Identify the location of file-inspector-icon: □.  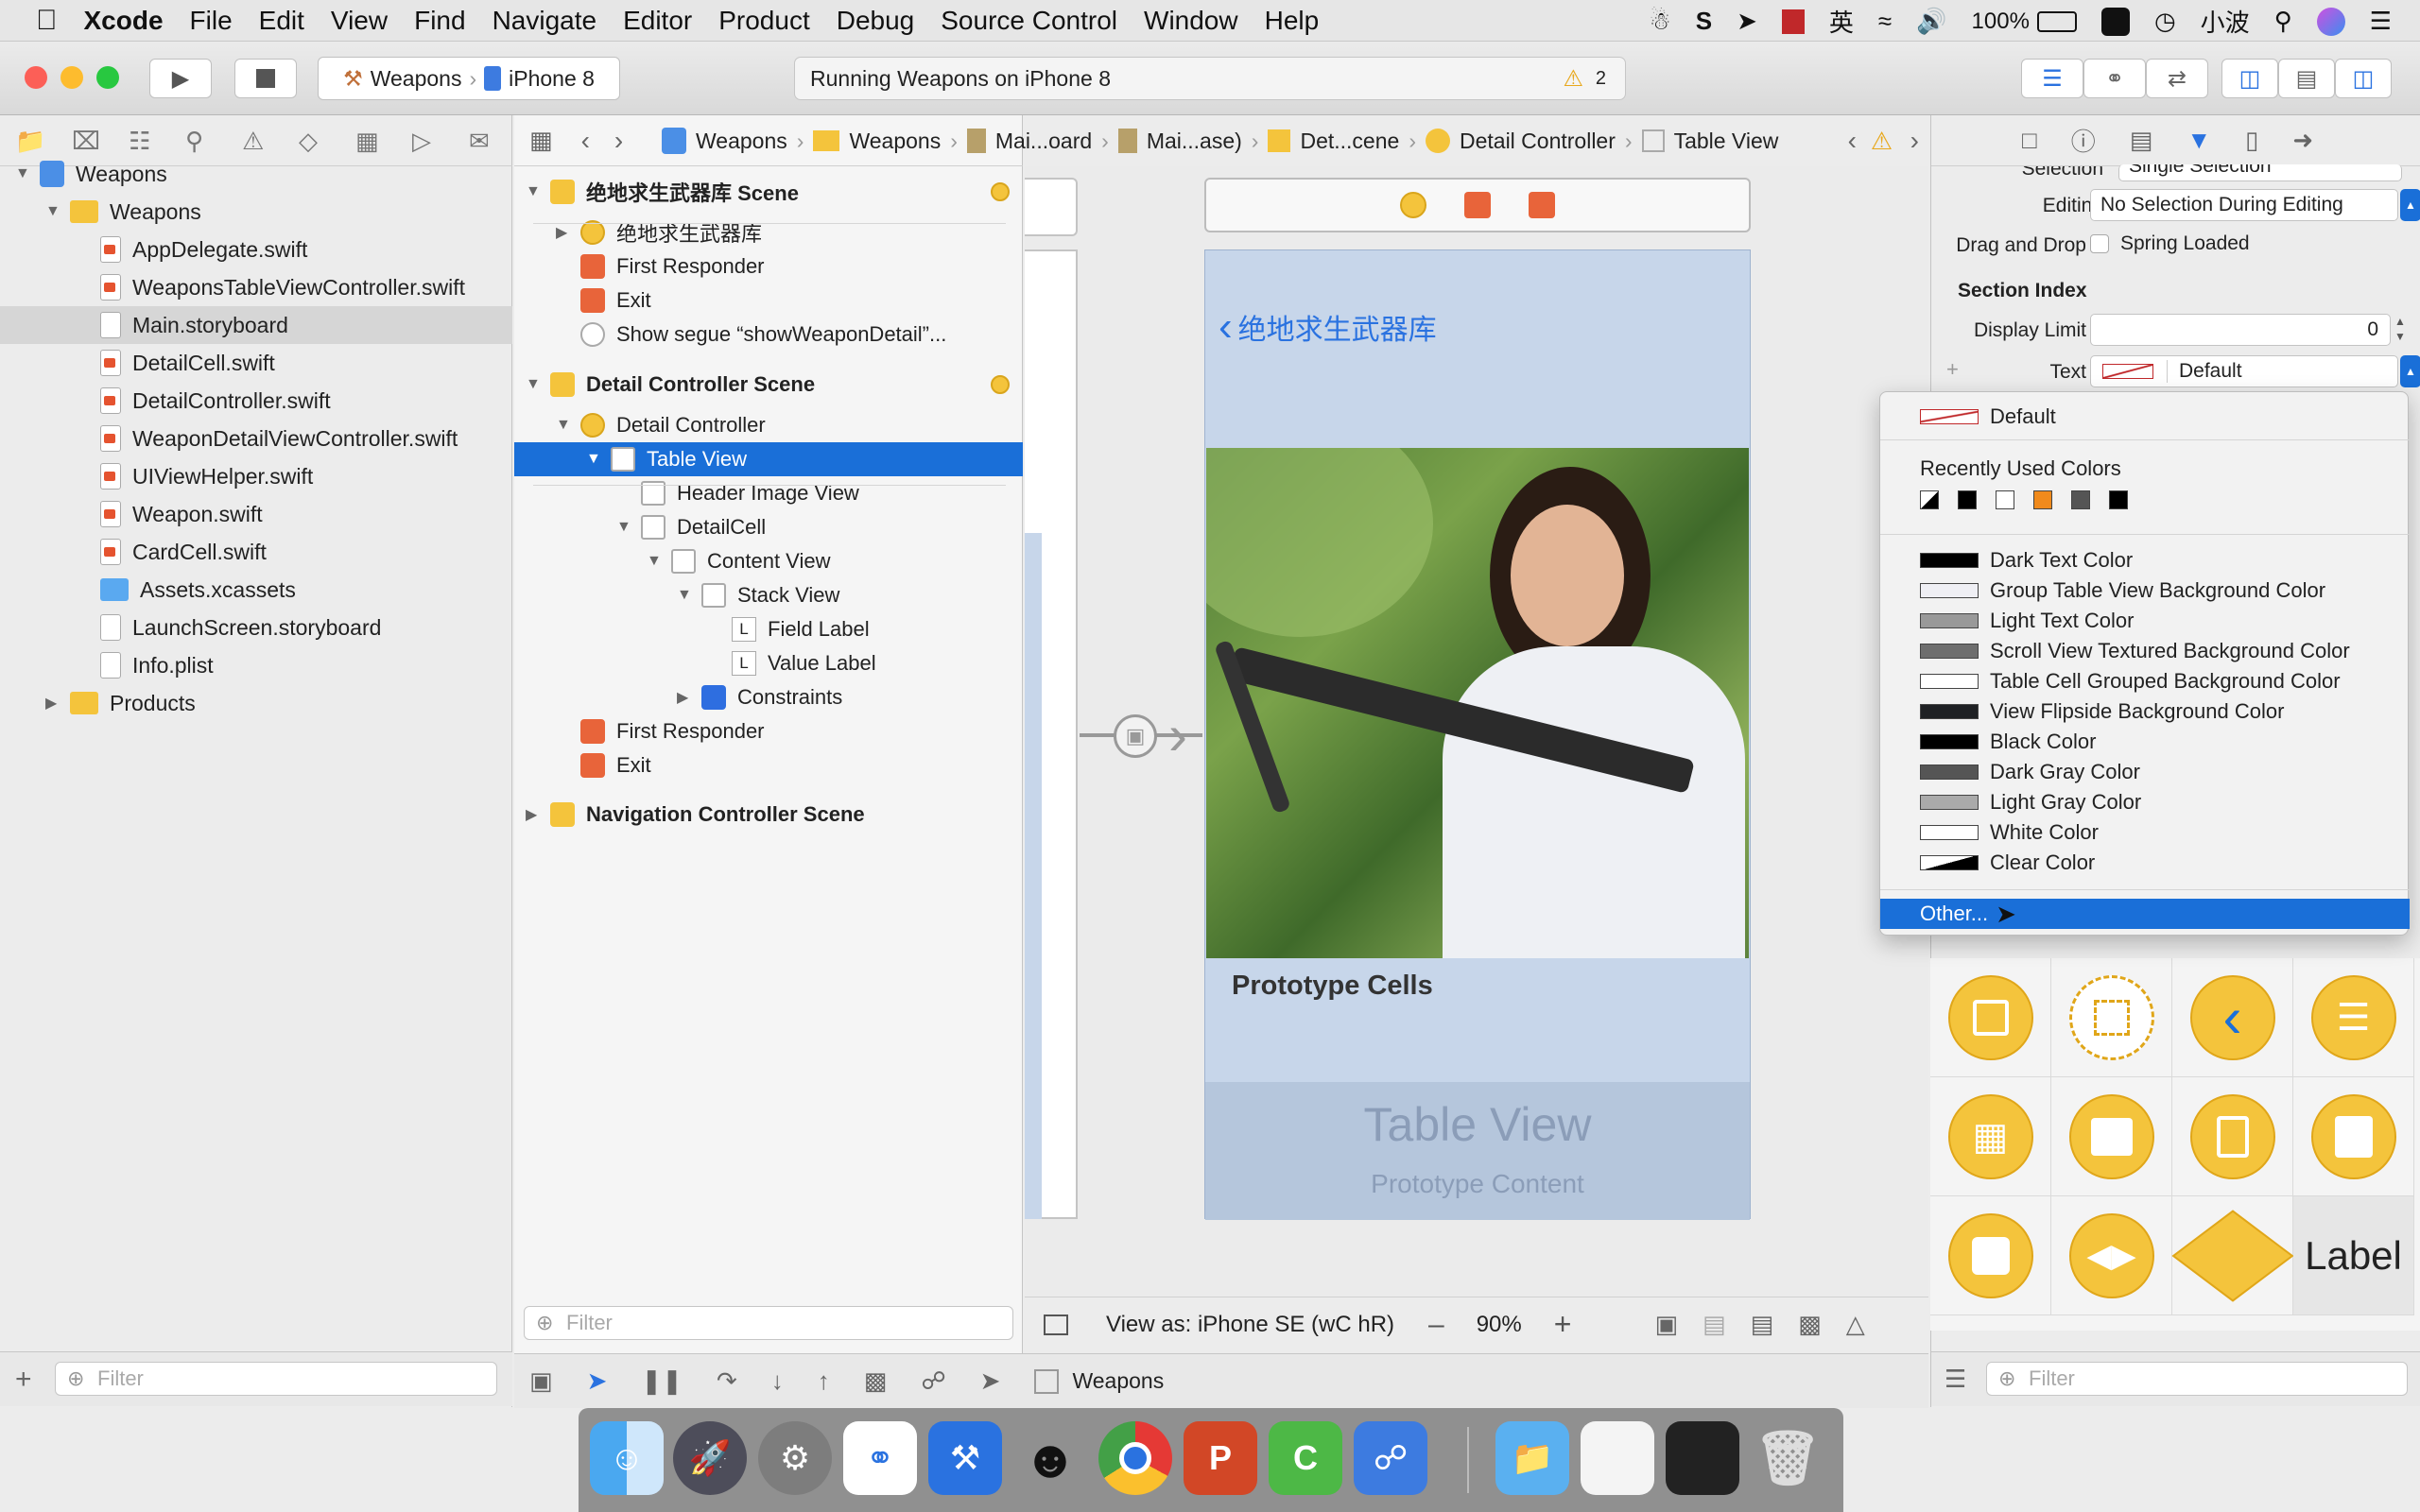
(2029, 140).